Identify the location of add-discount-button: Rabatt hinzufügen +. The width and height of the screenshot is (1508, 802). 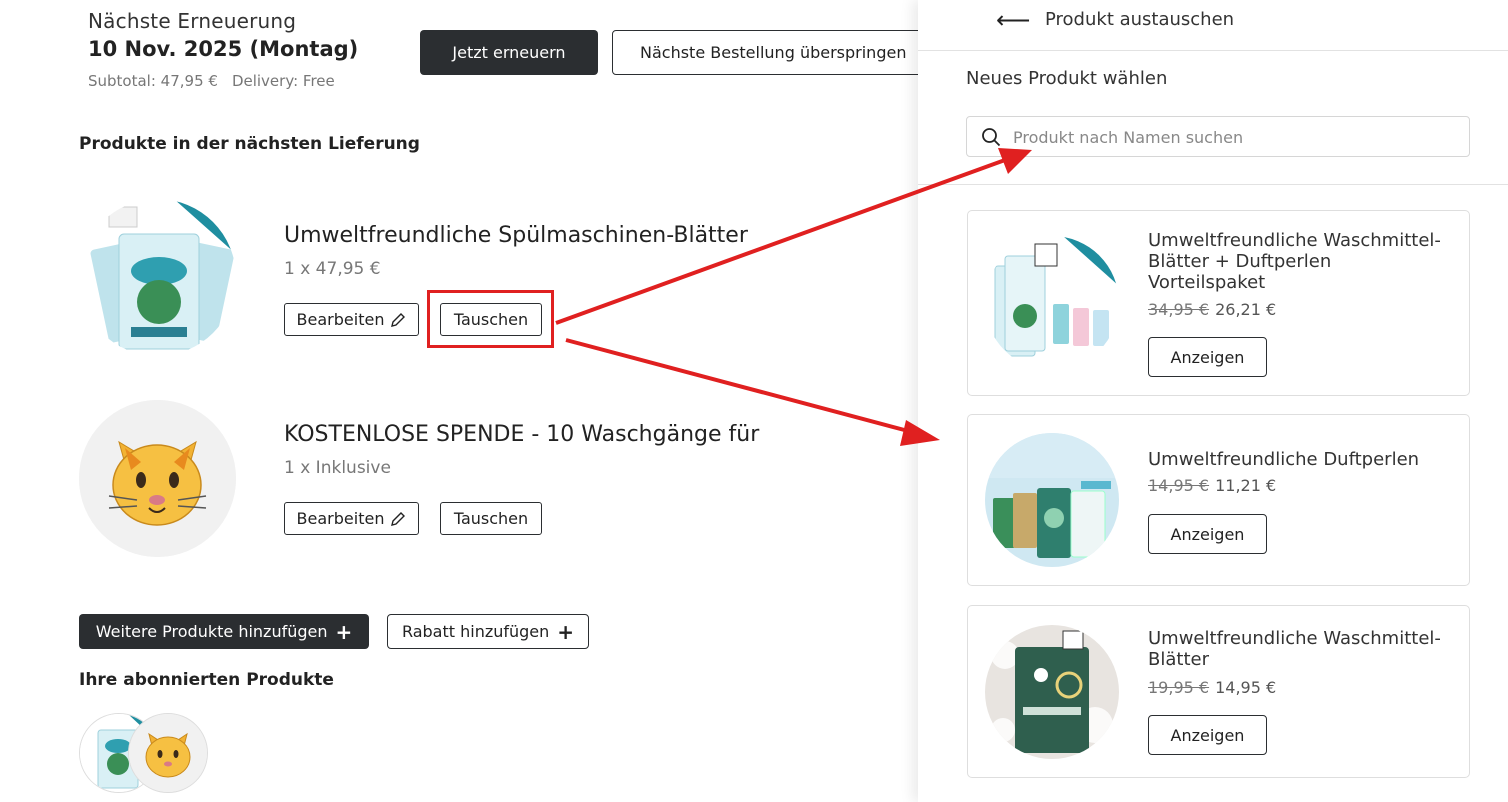
(488, 631).